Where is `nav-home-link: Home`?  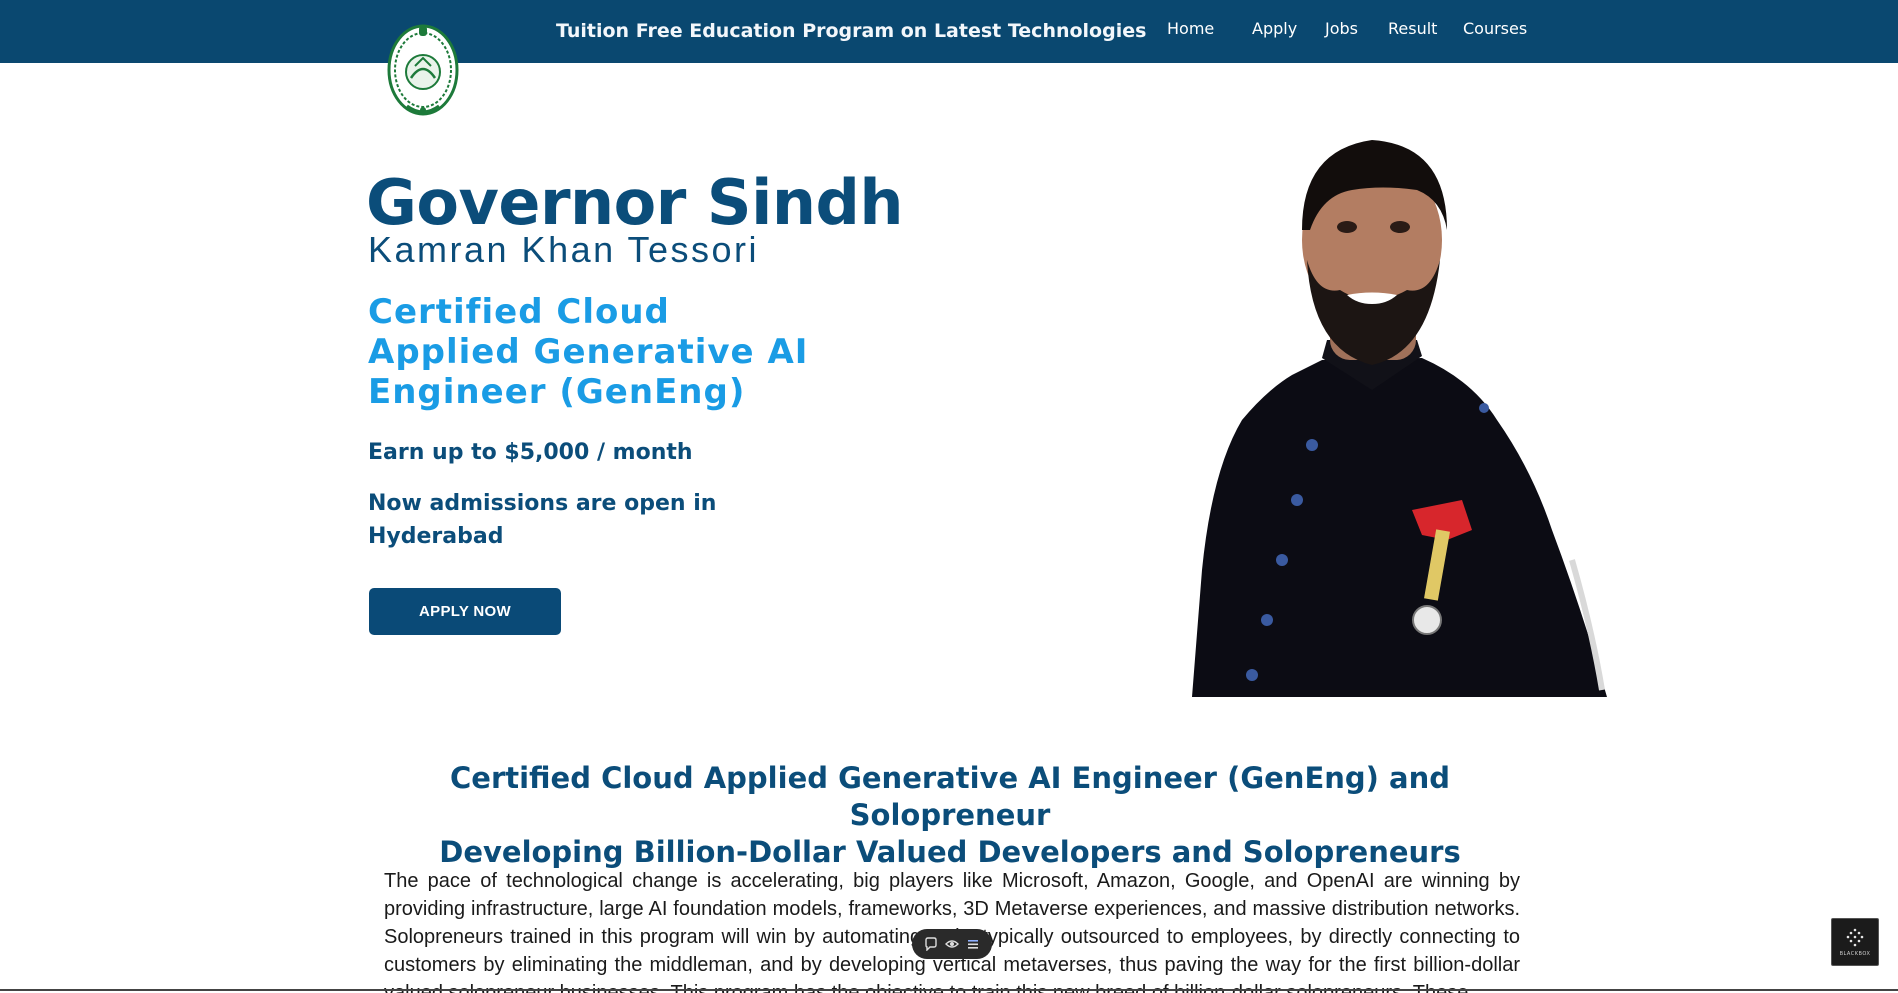
nav-home-link: Home is located at coordinates (1190, 28).